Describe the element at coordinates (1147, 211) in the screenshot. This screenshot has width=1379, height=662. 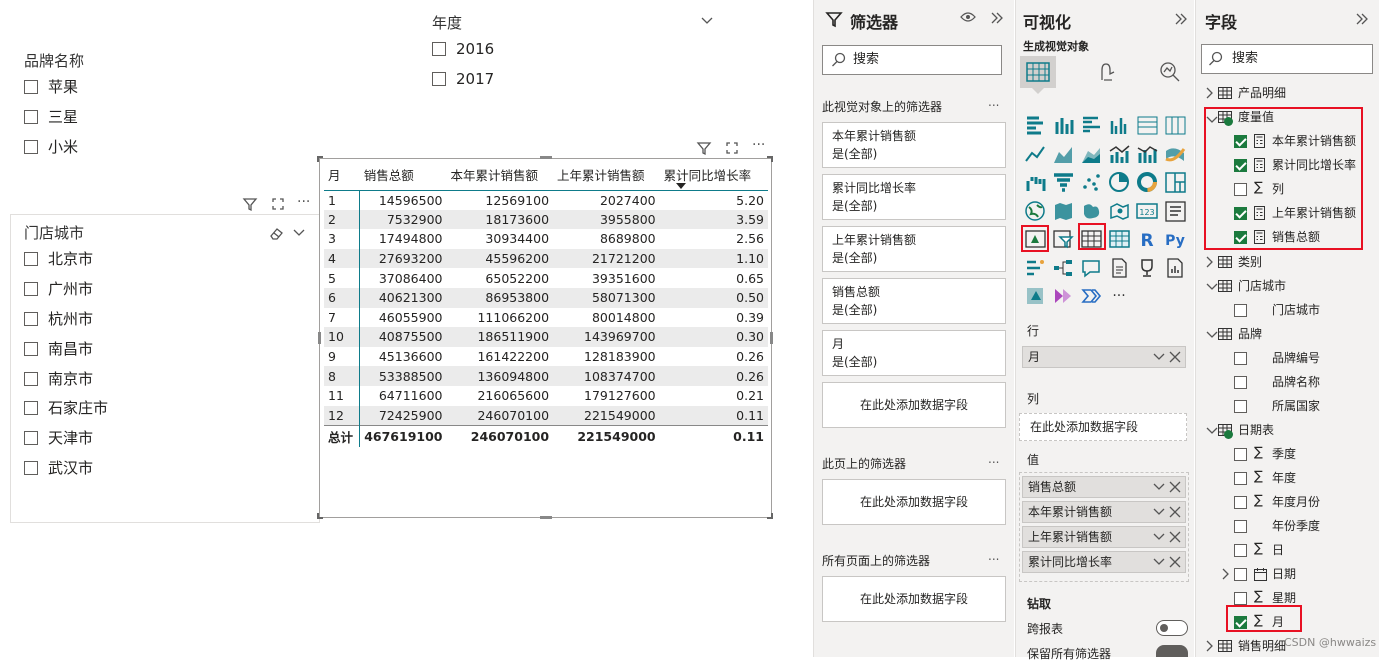
I see `card-icon: 123` at that location.